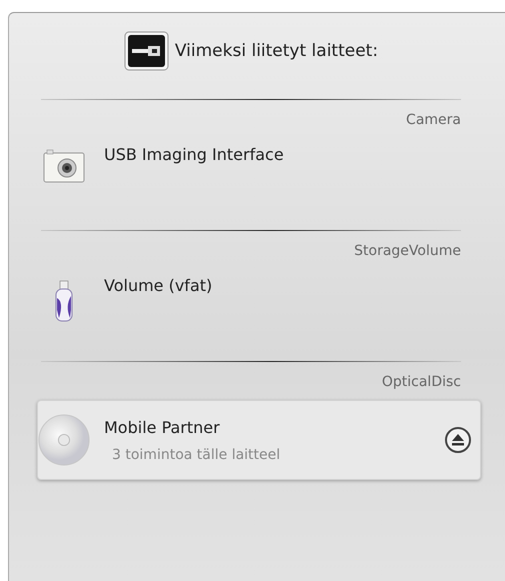 Image resolution: width=505 pixels, height=581 pixels. What do you see at coordinates (162, 427) in the screenshot?
I see `device-name: Mobile Partner` at bounding box center [162, 427].